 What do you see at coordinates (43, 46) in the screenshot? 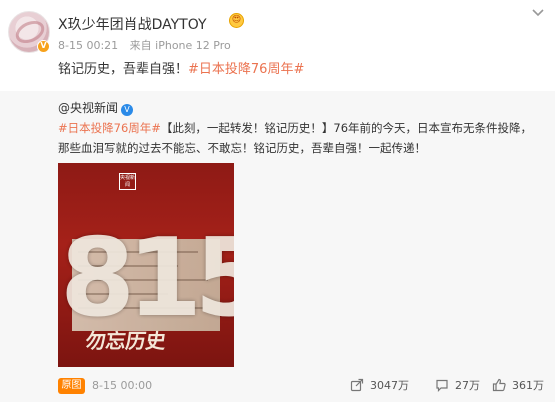
I see `verified-badge-icon: V` at bounding box center [43, 46].